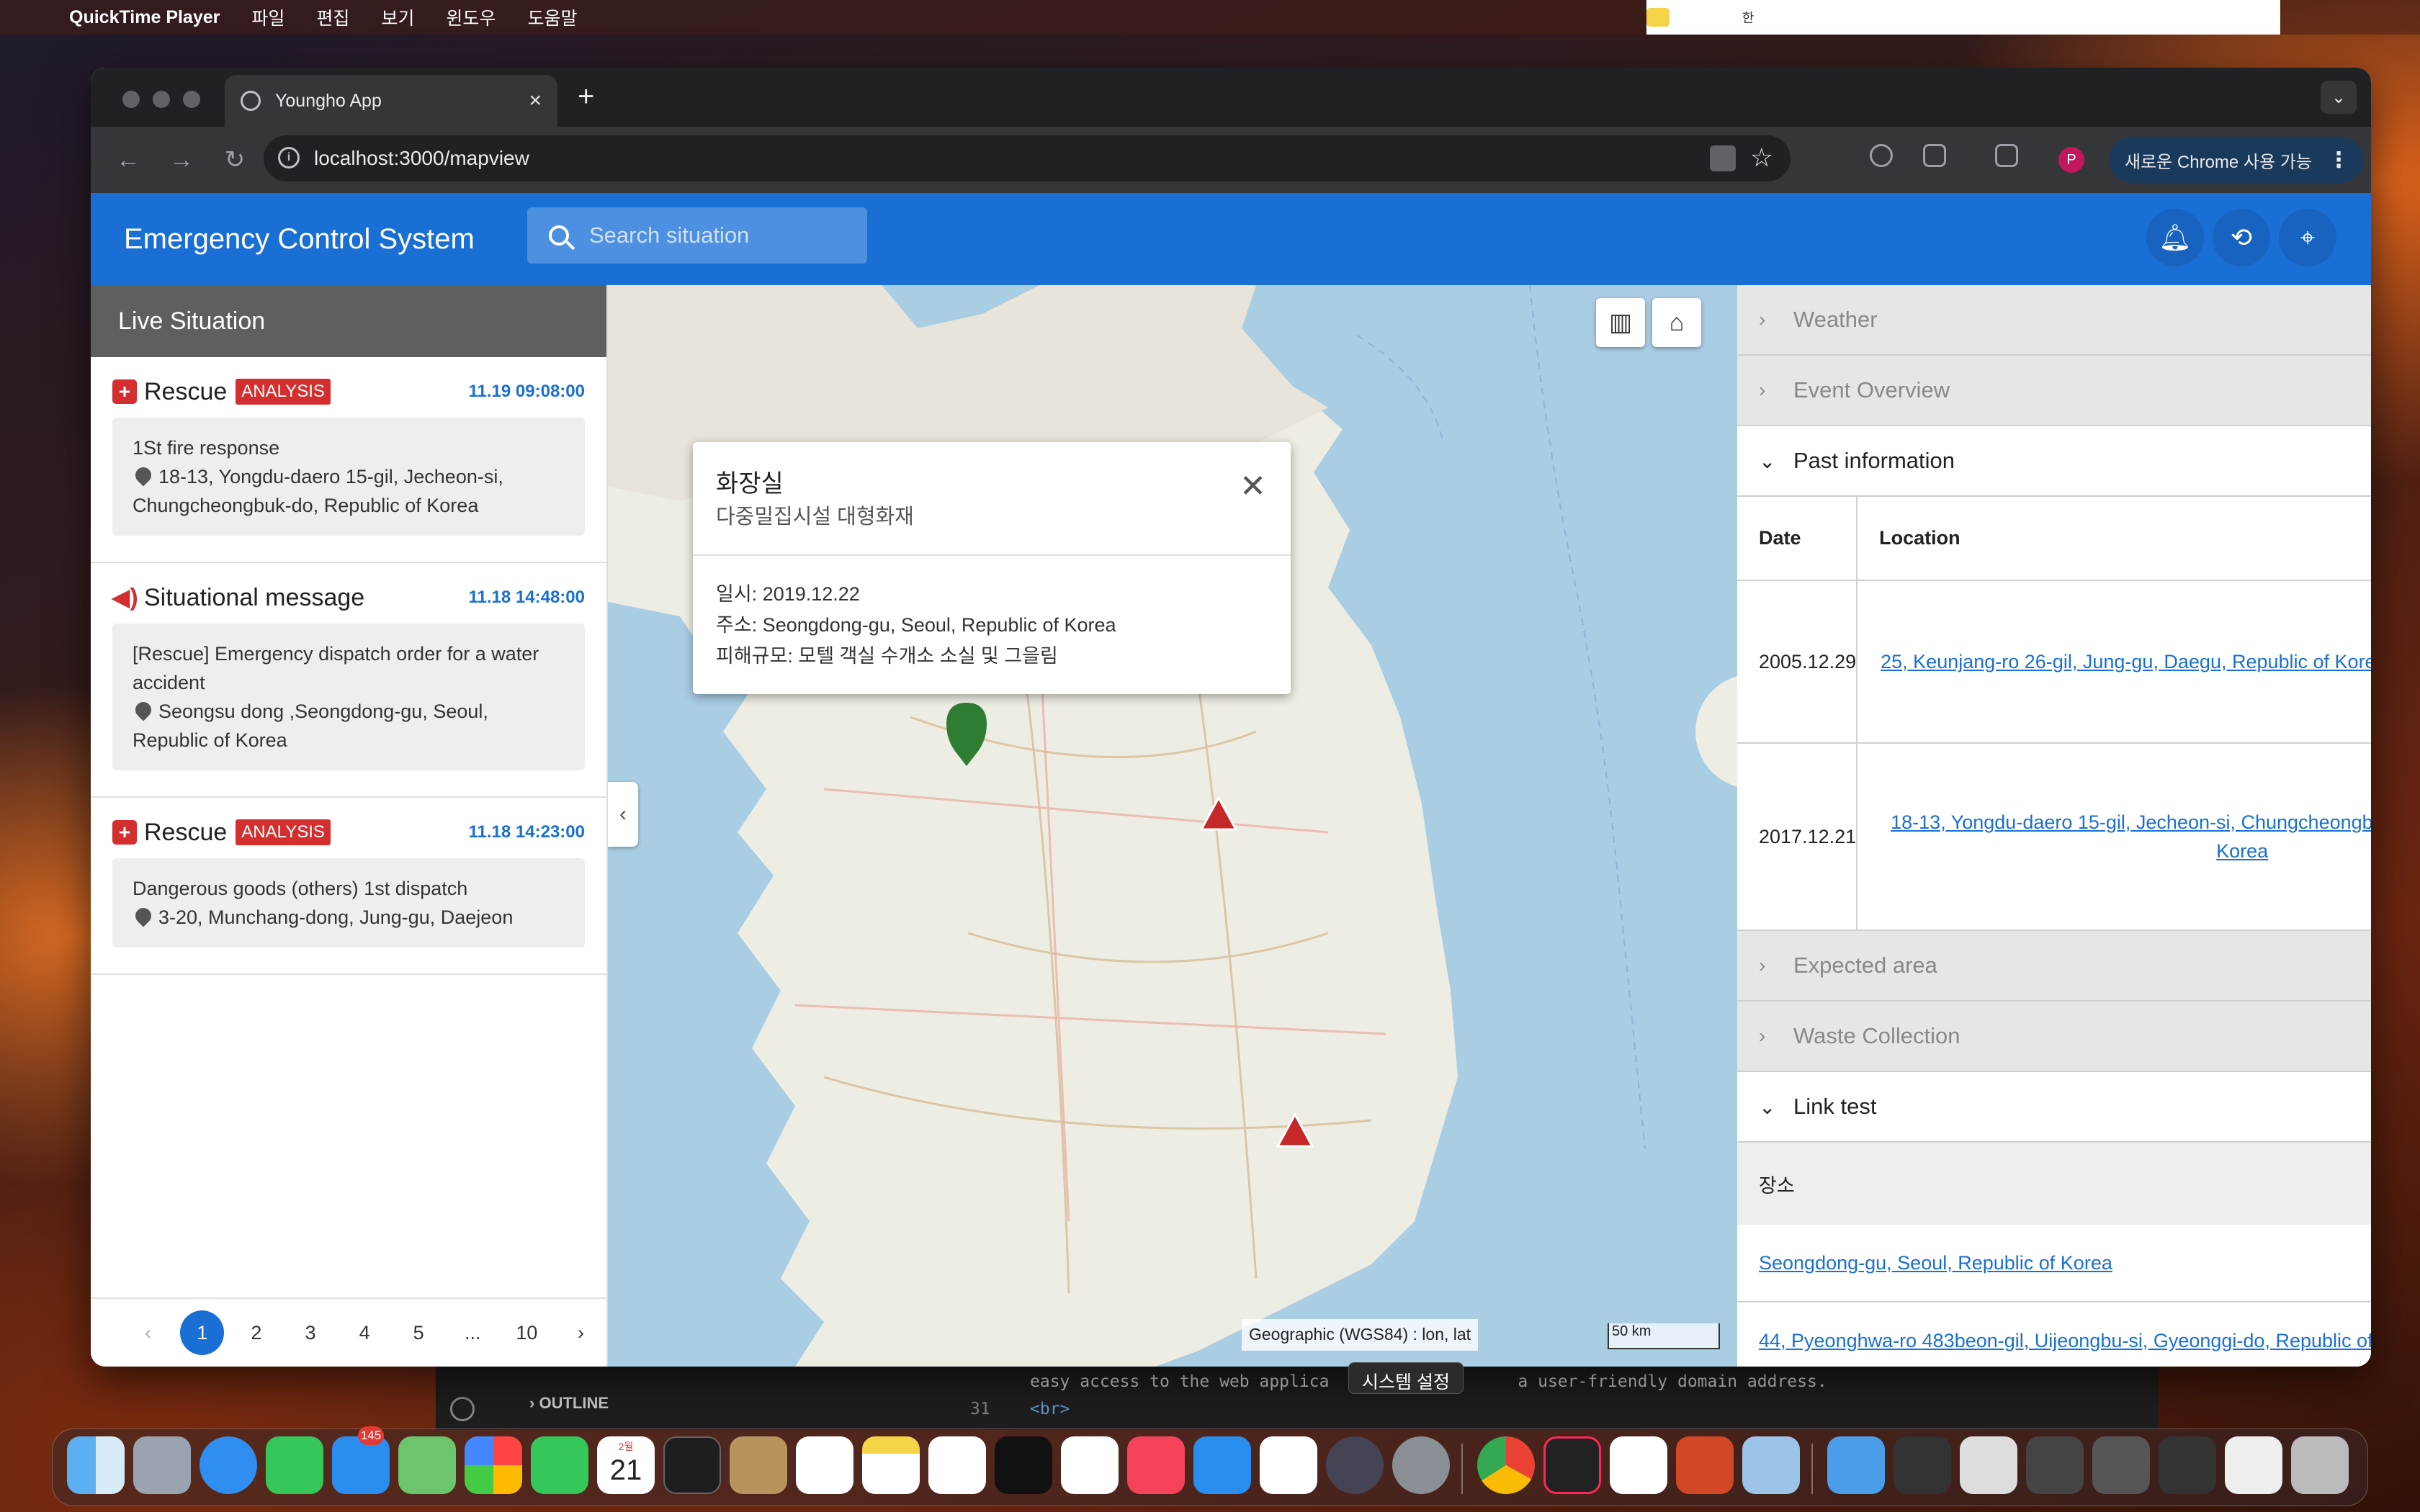 Image resolution: width=2420 pixels, height=1512 pixels. What do you see at coordinates (2236, 160) in the screenshot?
I see `chrome-update-button: 새로운 Chrome 사용 가능 ⋮` at bounding box center [2236, 160].